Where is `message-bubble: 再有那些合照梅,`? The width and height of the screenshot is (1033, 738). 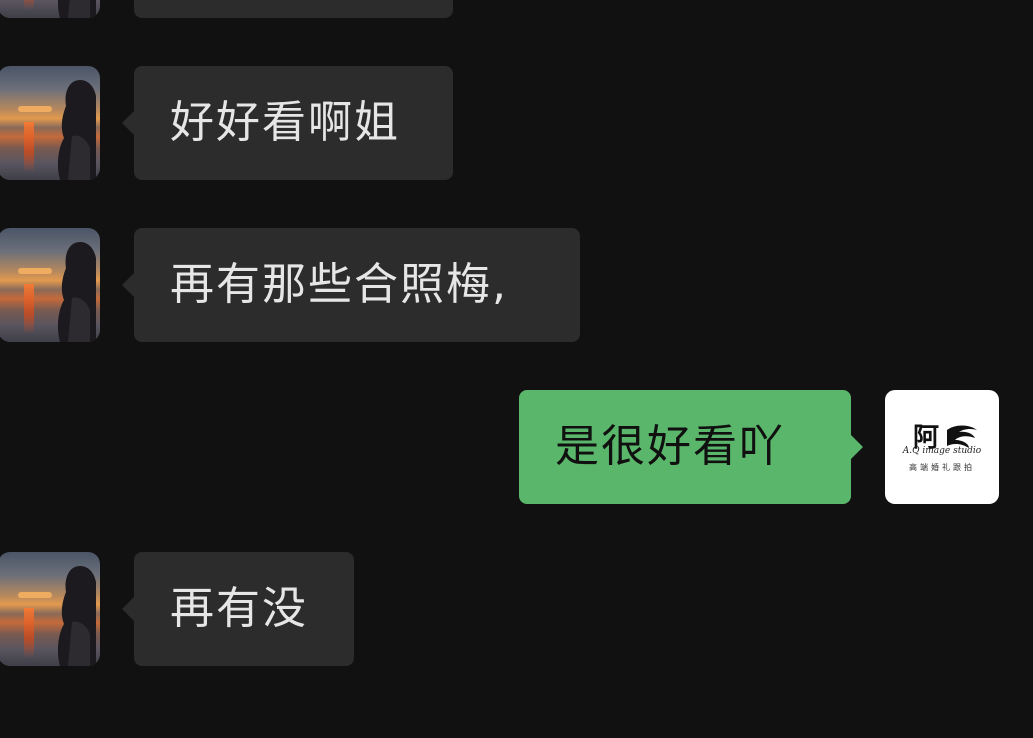 message-bubble: 再有那些合照梅, is located at coordinates (351, 285).